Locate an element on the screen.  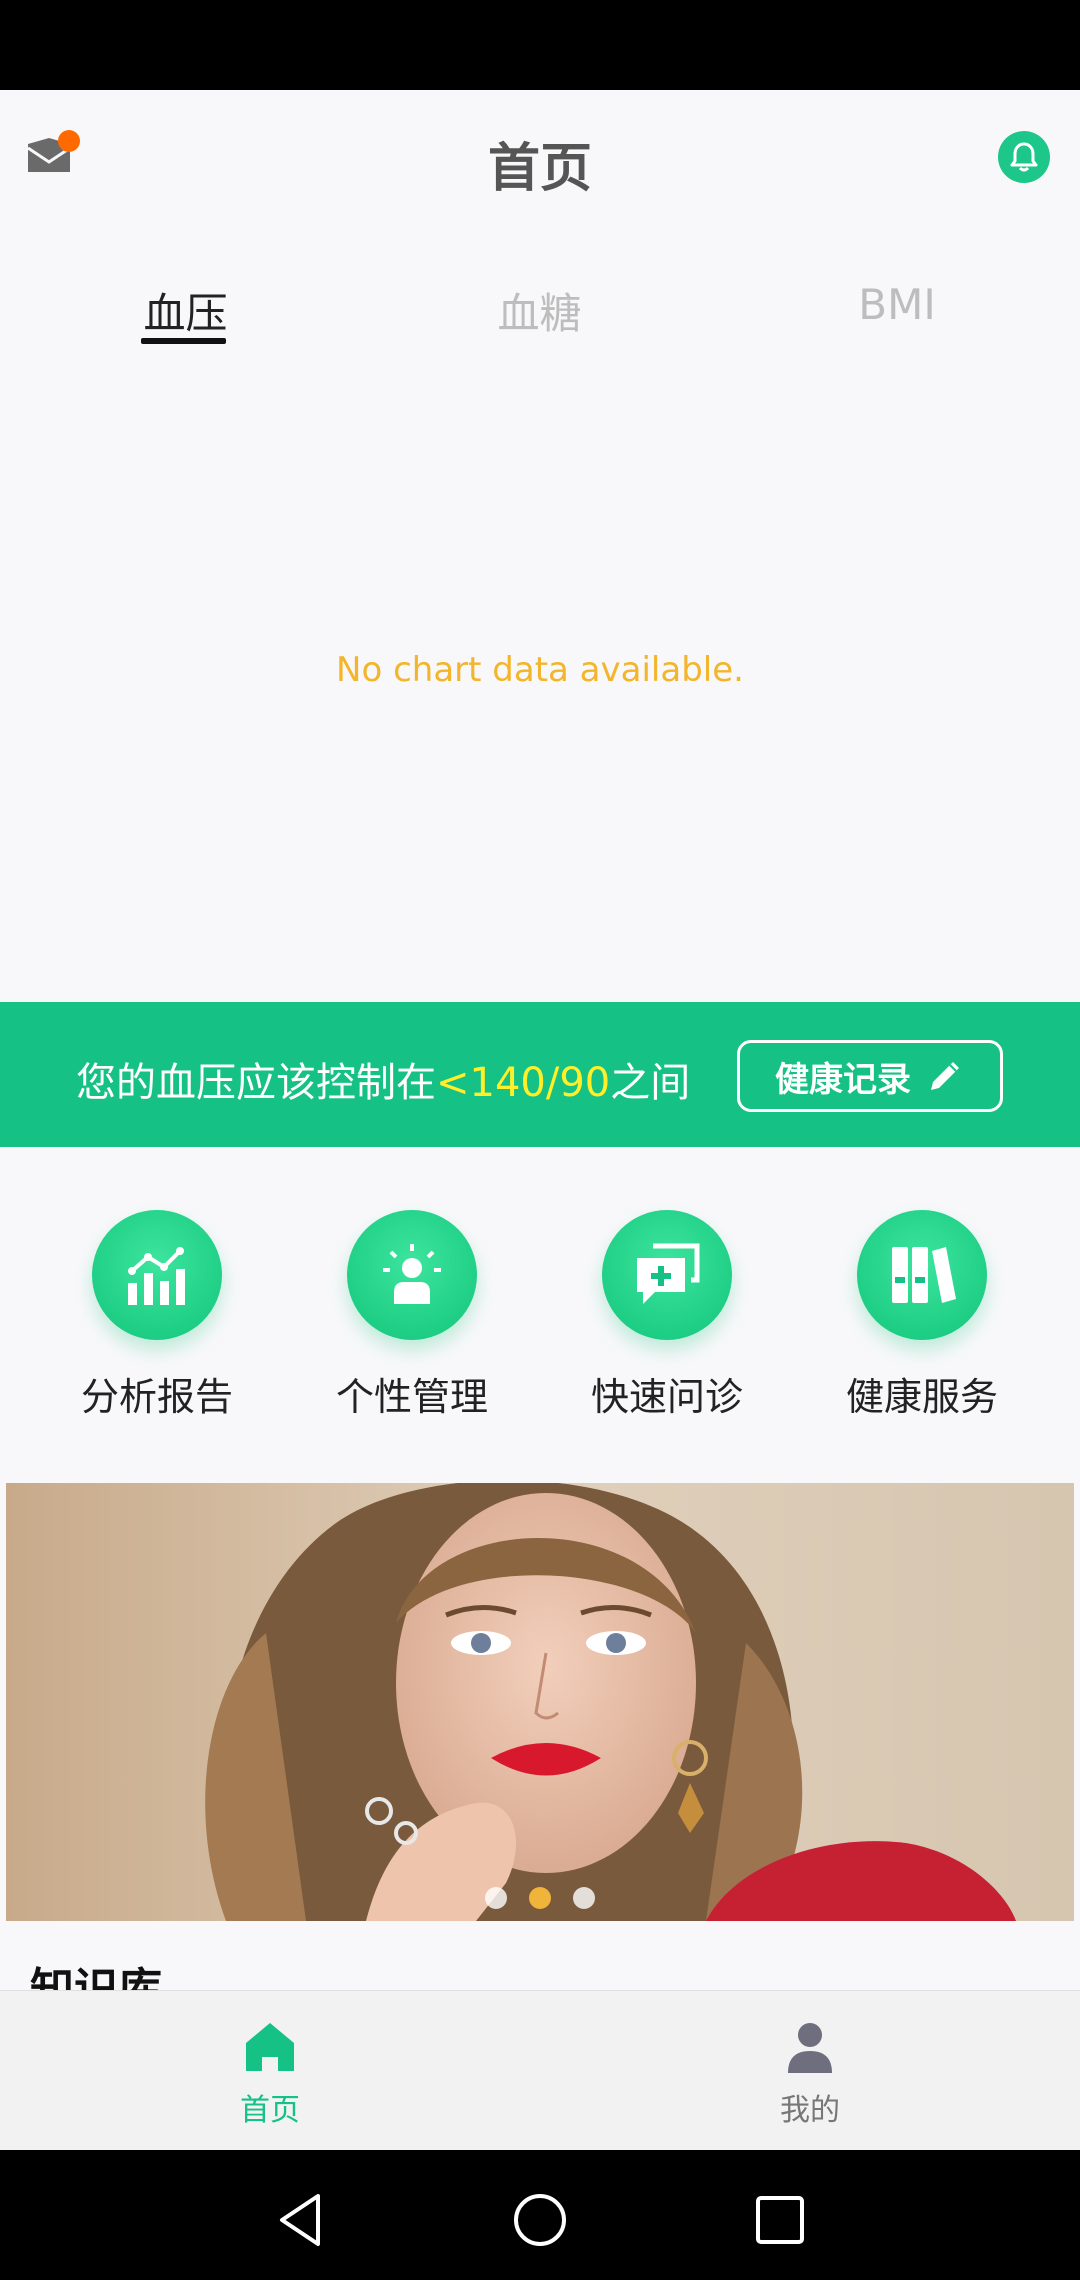
nav-mine: 我的 is located at coordinates (810, 2074).